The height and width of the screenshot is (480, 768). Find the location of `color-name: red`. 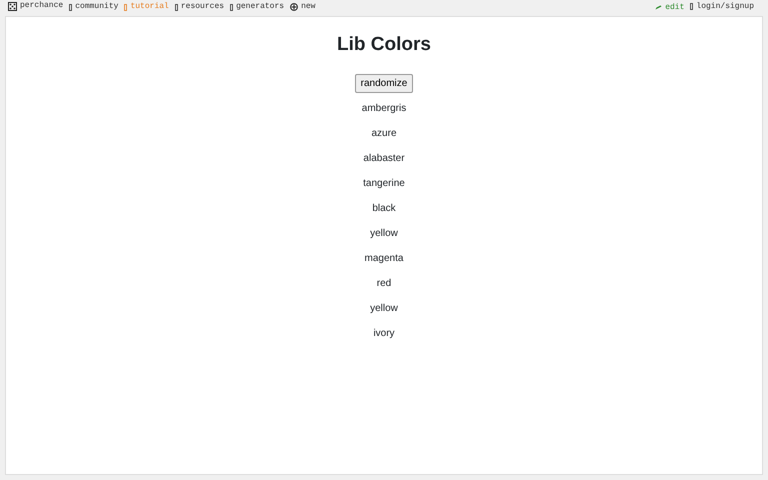

color-name: red is located at coordinates (384, 284).